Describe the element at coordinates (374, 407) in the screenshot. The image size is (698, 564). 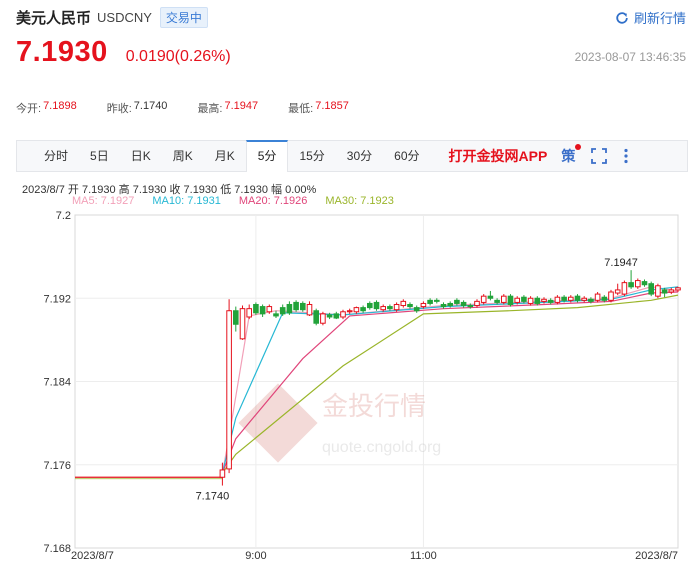
I see `watermark-cn: 金投行情` at that location.